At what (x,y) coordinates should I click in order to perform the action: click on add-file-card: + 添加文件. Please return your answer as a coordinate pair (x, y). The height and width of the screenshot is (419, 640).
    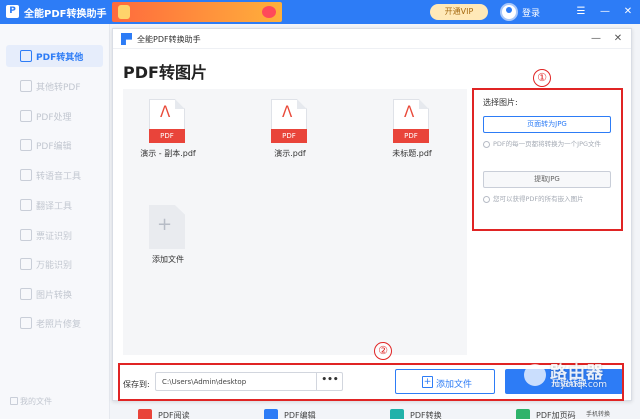
    Looking at the image, I should click on (168, 242).